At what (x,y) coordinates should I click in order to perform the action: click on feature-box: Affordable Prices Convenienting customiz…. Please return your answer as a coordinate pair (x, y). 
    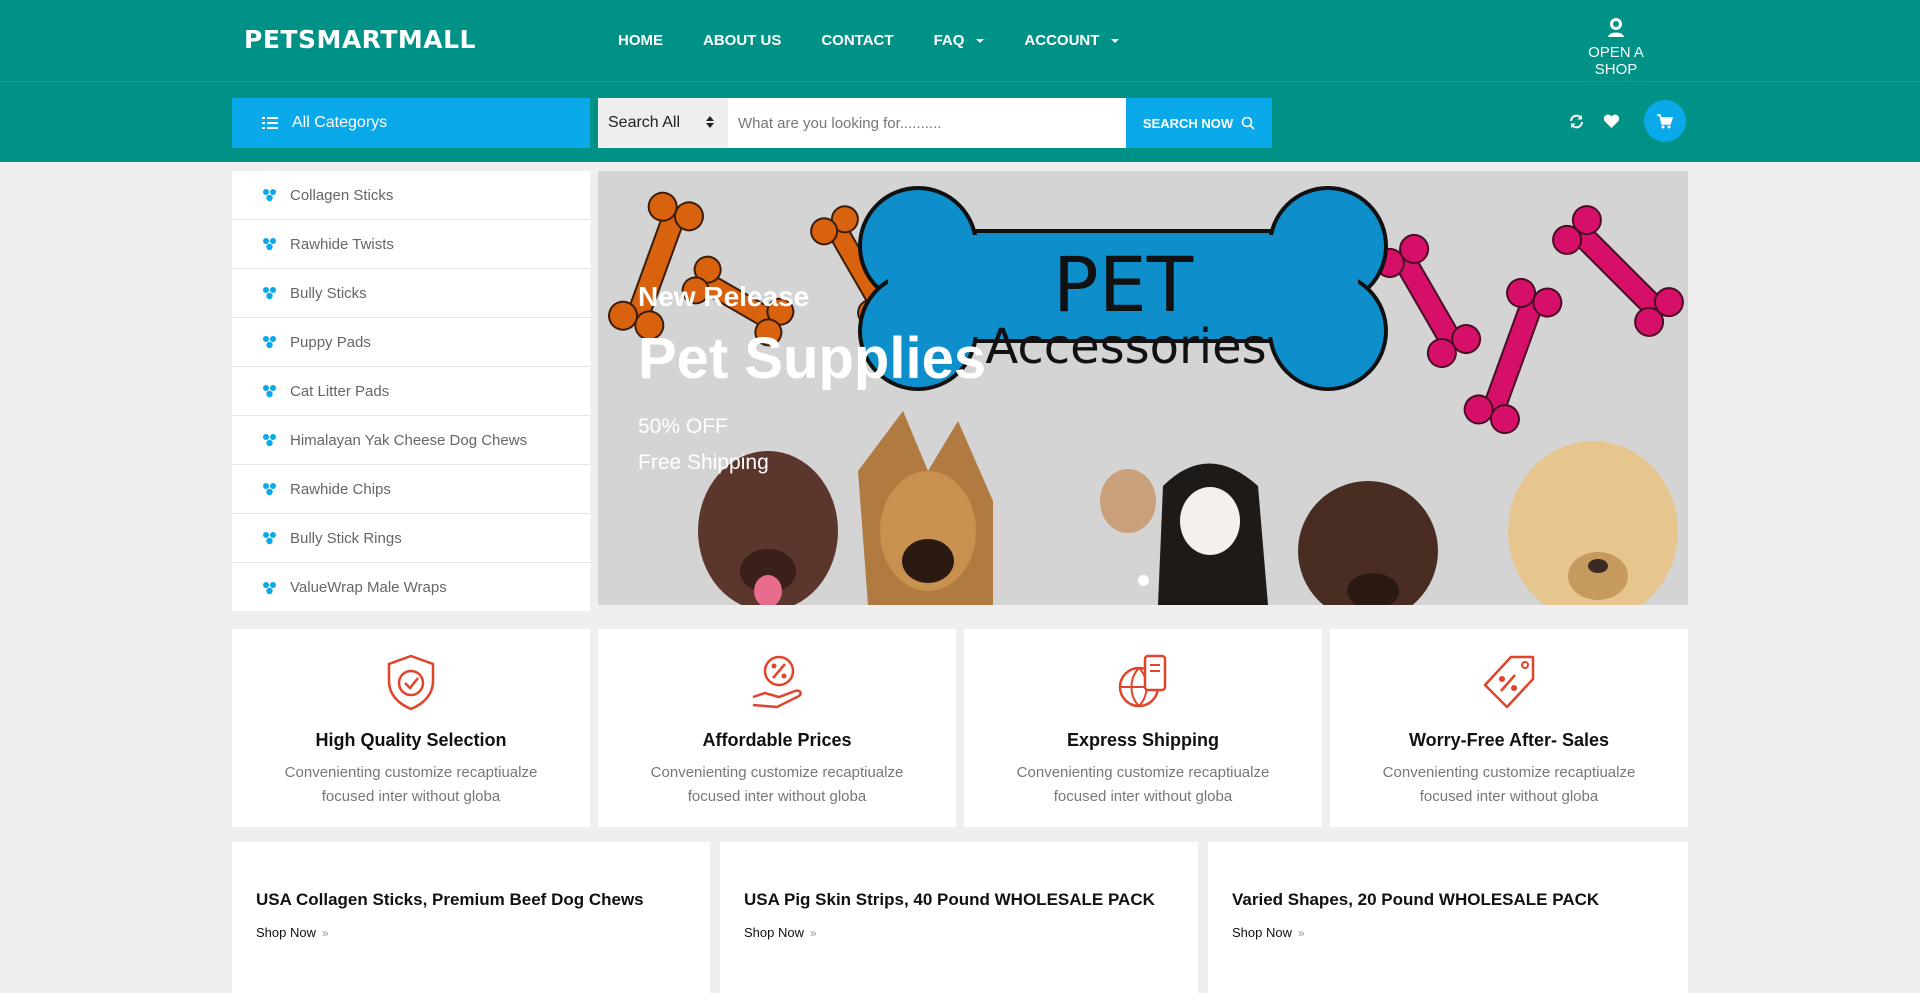
    Looking at the image, I should click on (777, 728).